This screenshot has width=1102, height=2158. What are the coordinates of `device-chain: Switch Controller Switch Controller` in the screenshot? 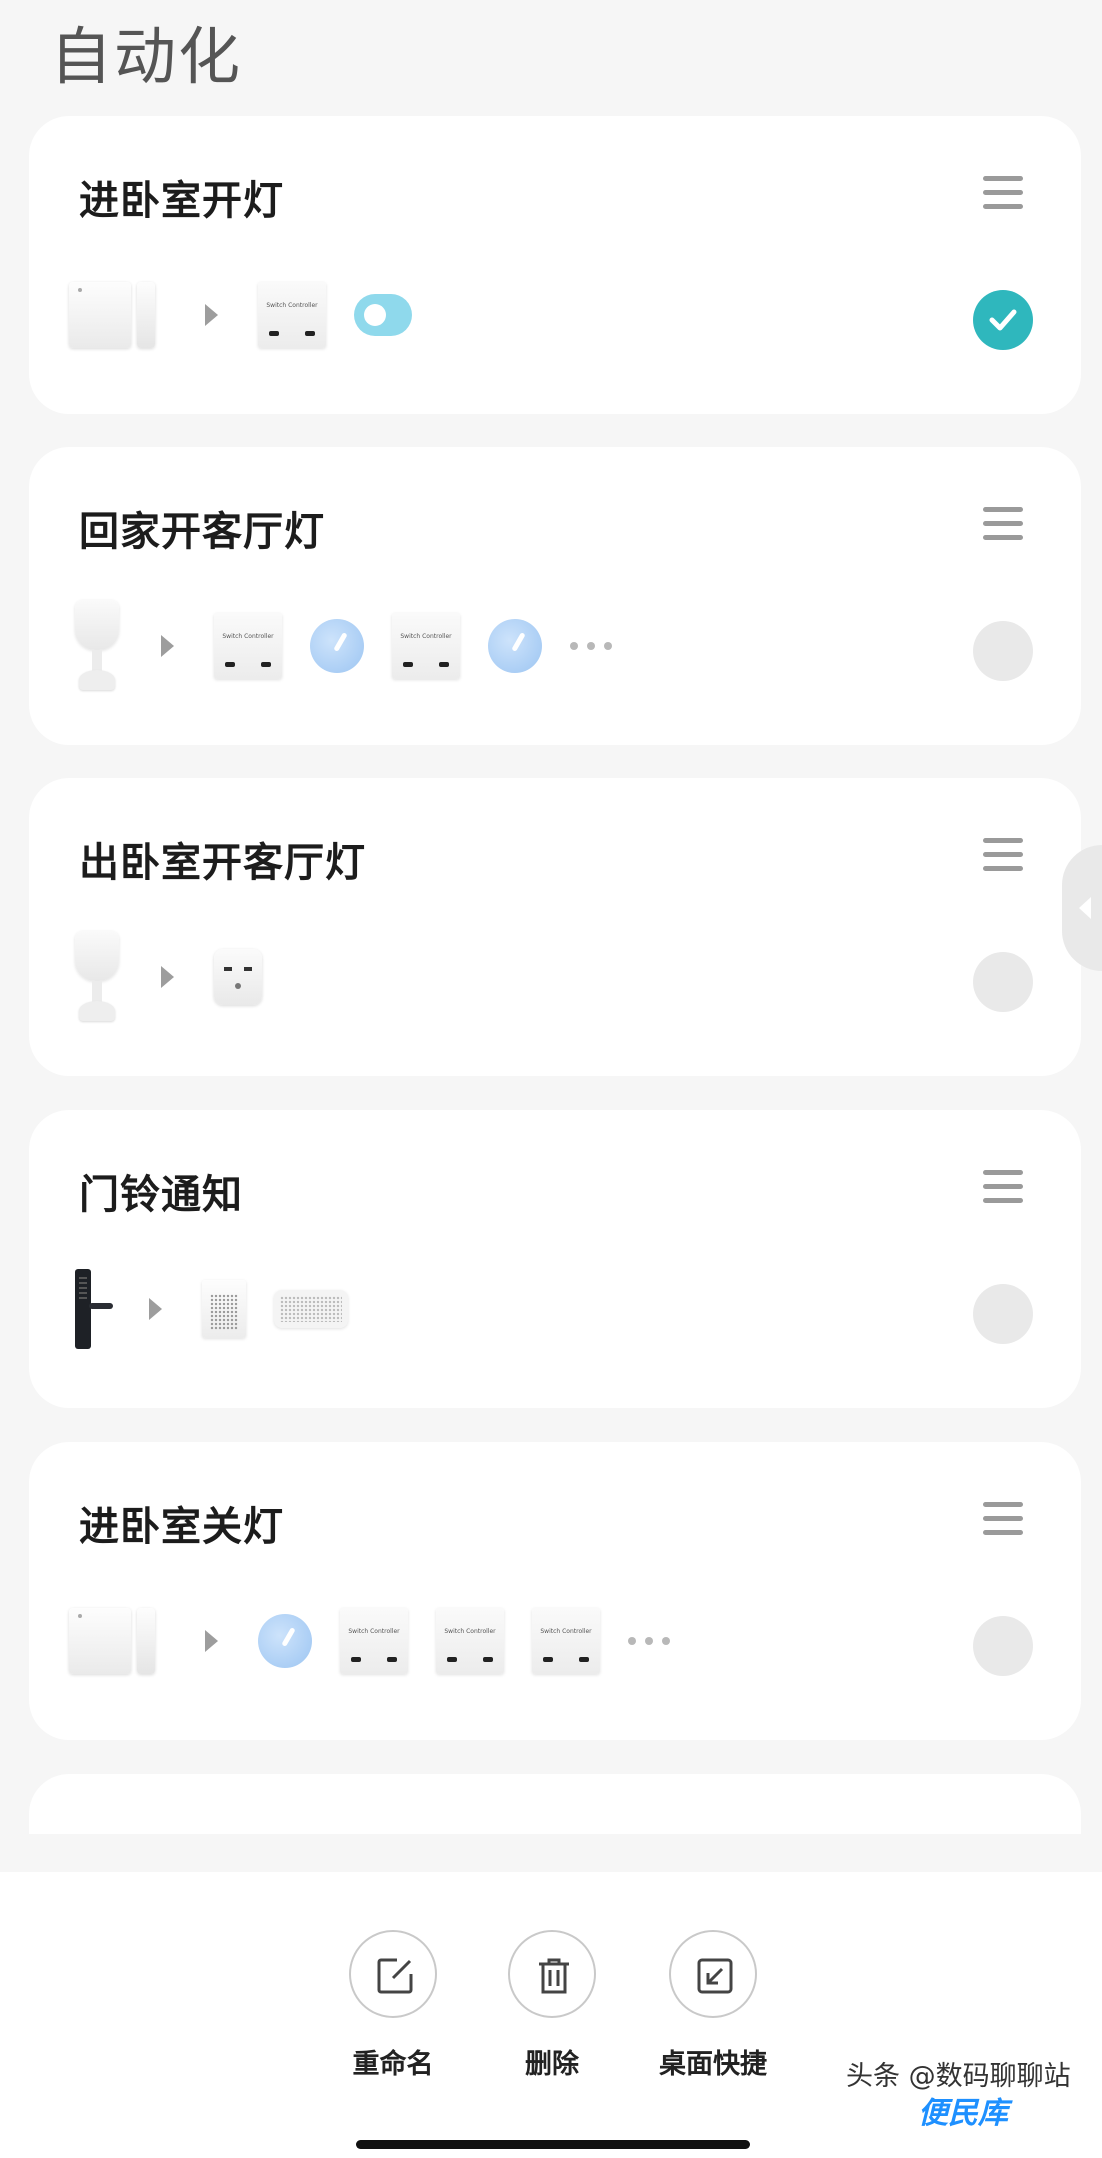 It's located at (354, 646).